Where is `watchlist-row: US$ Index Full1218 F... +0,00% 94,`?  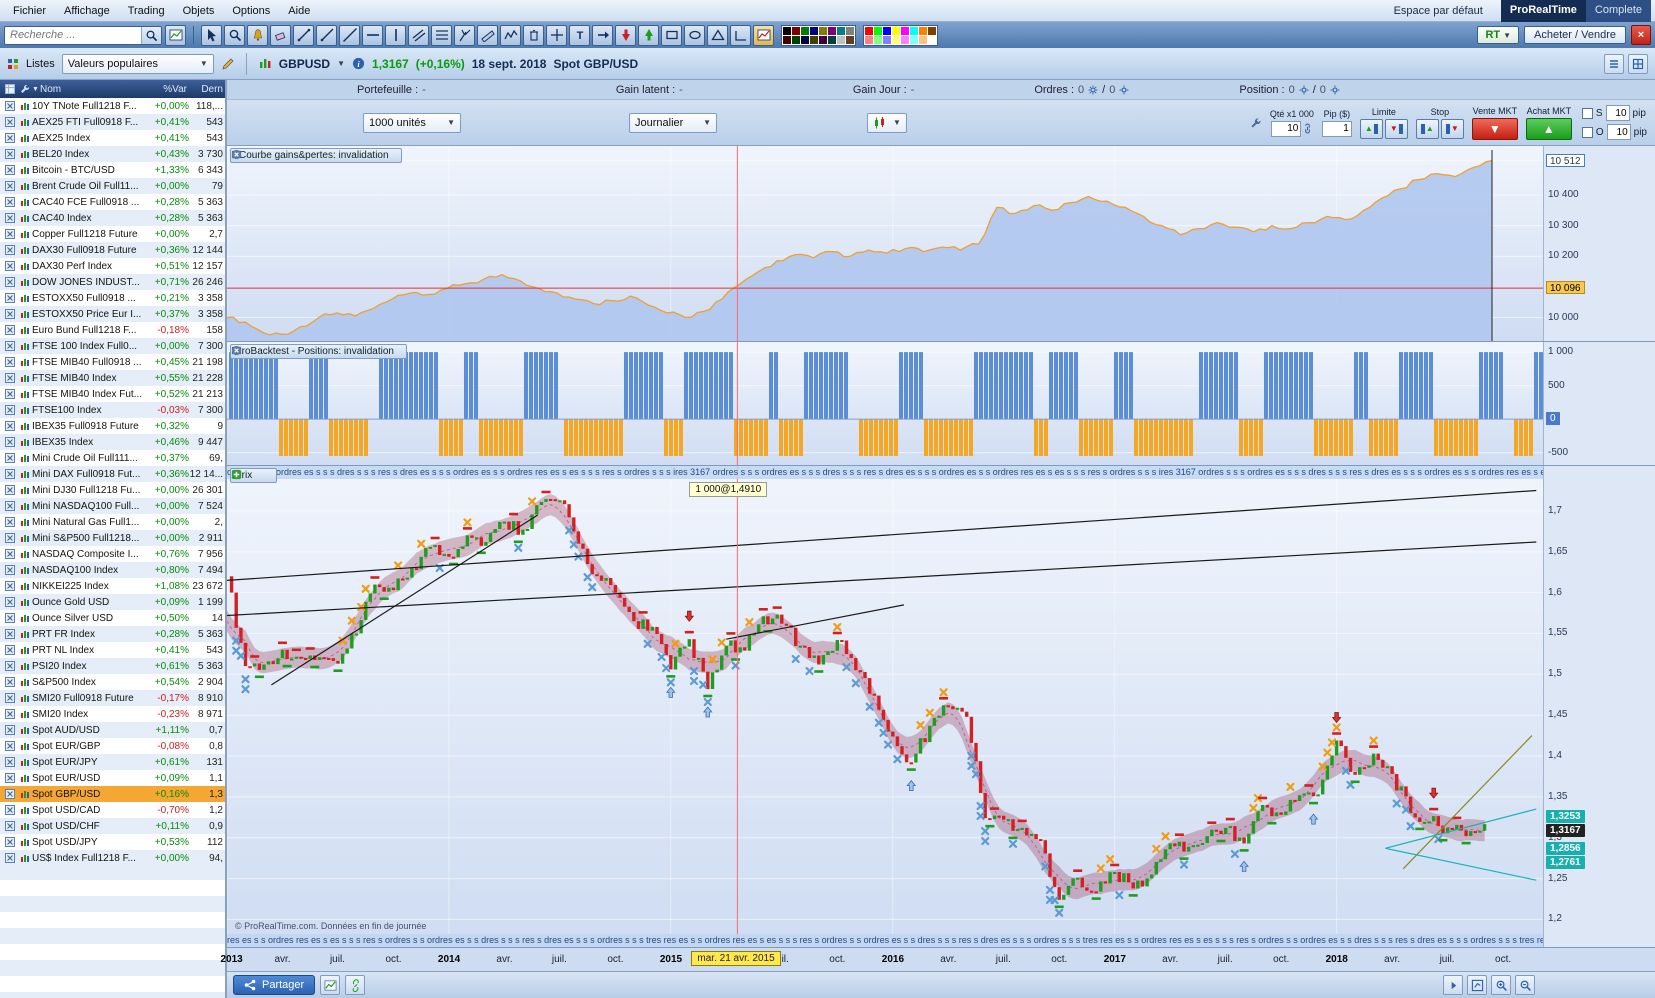
watchlist-row: US$ Index Full1218 F... +0,00% 94, is located at coordinates (112, 858).